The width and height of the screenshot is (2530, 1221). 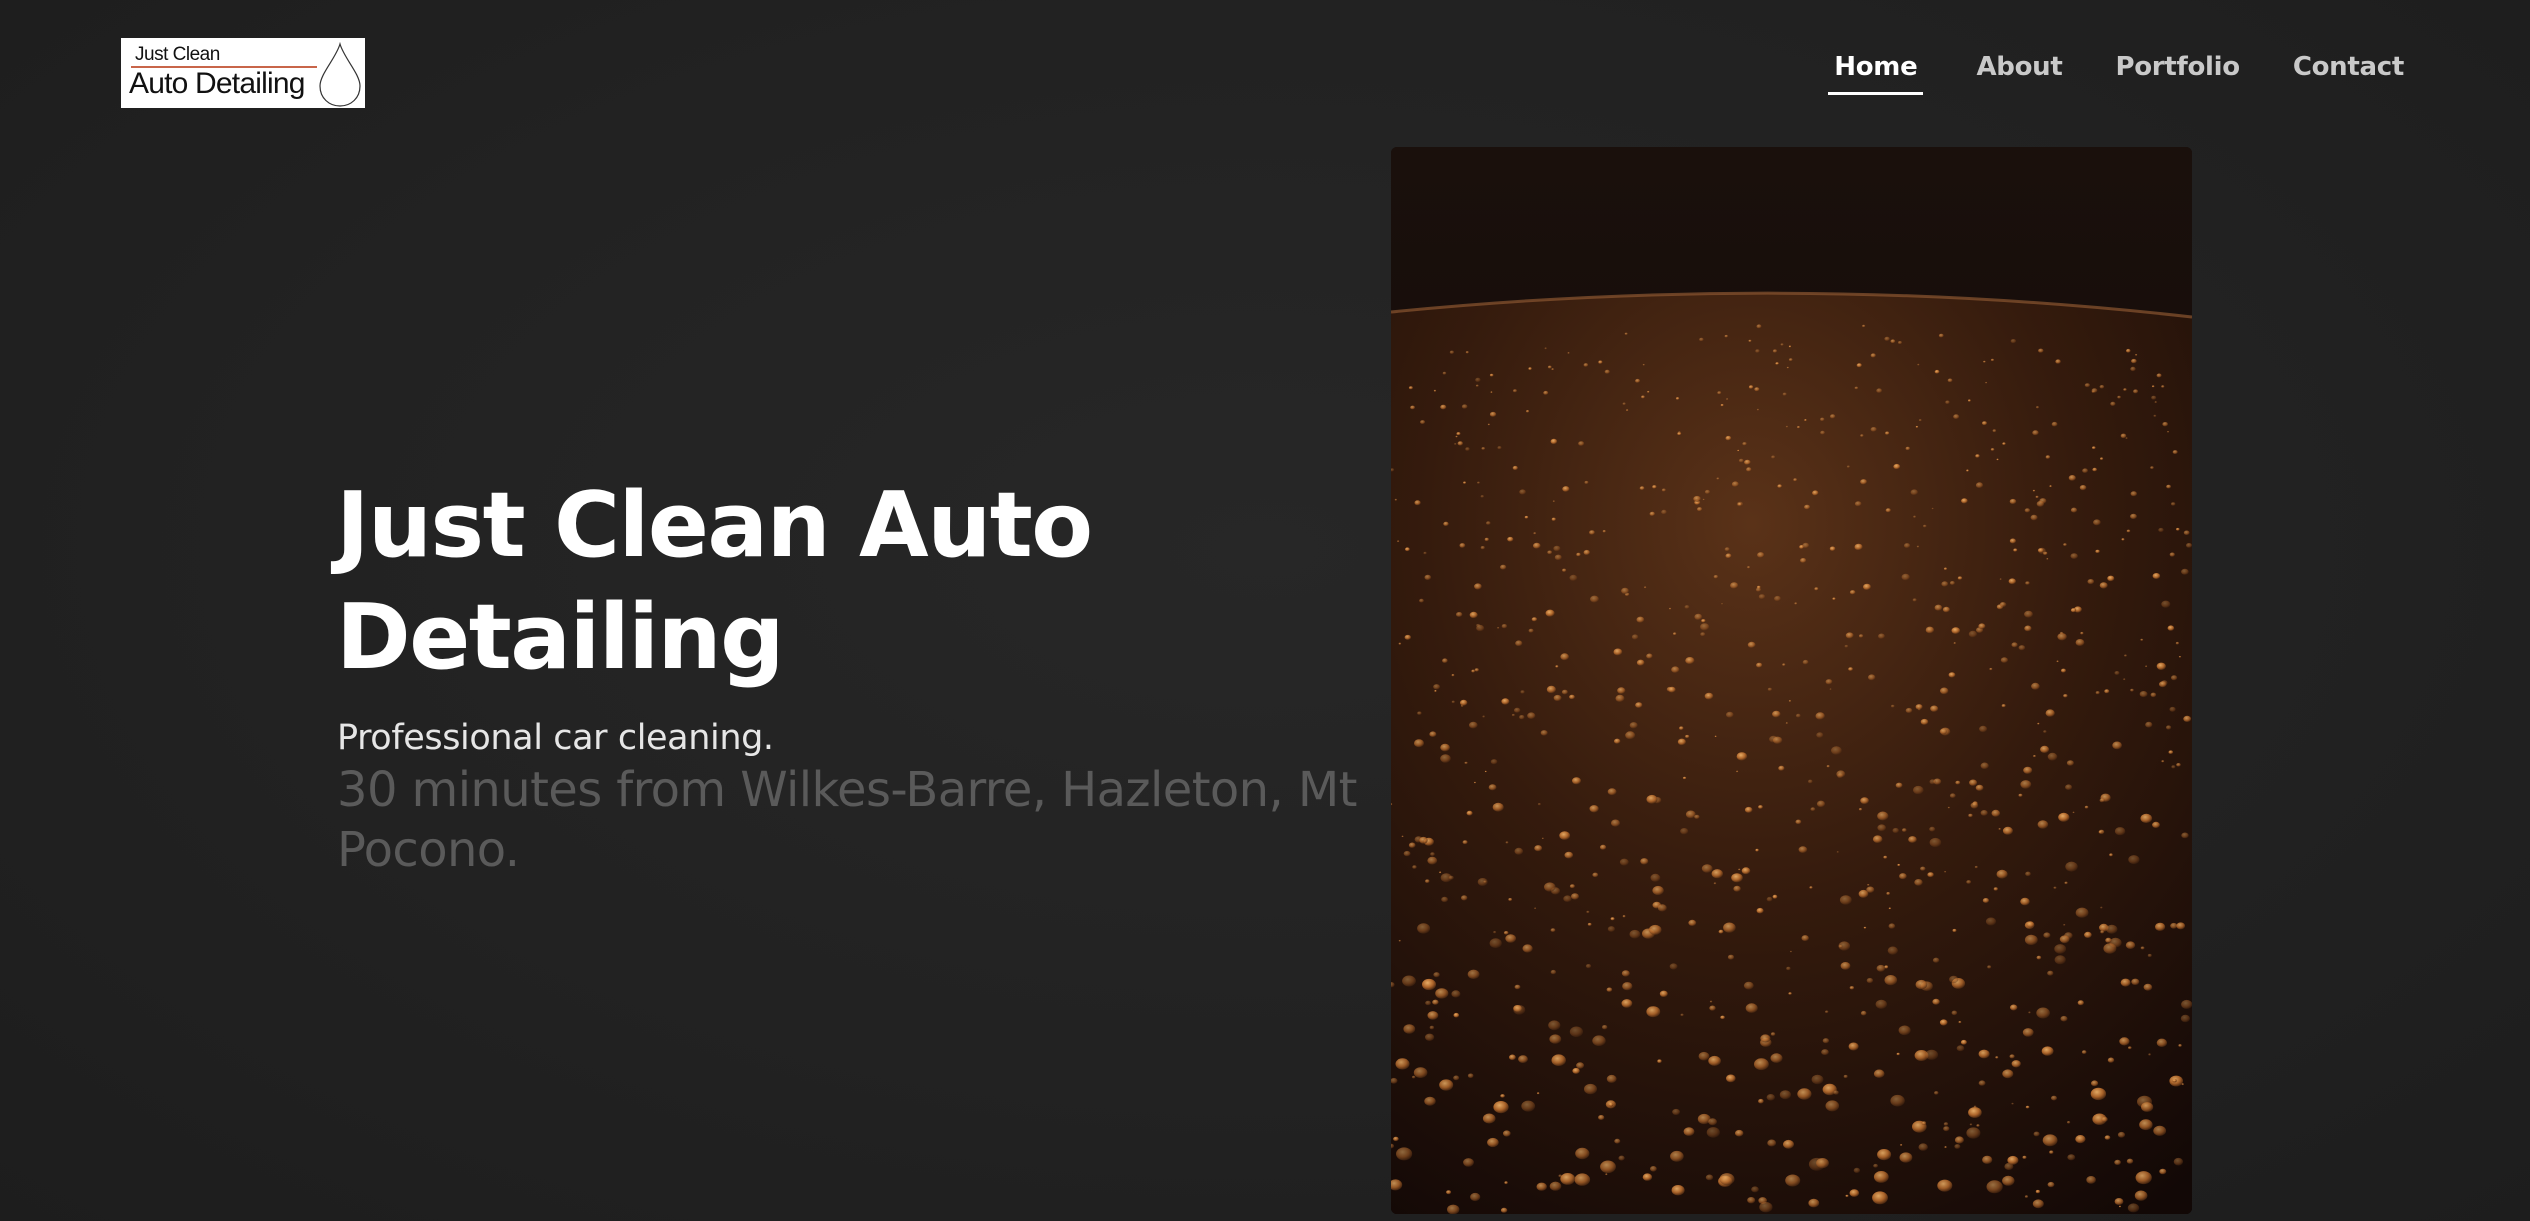 What do you see at coordinates (2177, 73) in the screenshot?
I see `nav-portfolio: Portfolio` at bounding box center [2177, 73].